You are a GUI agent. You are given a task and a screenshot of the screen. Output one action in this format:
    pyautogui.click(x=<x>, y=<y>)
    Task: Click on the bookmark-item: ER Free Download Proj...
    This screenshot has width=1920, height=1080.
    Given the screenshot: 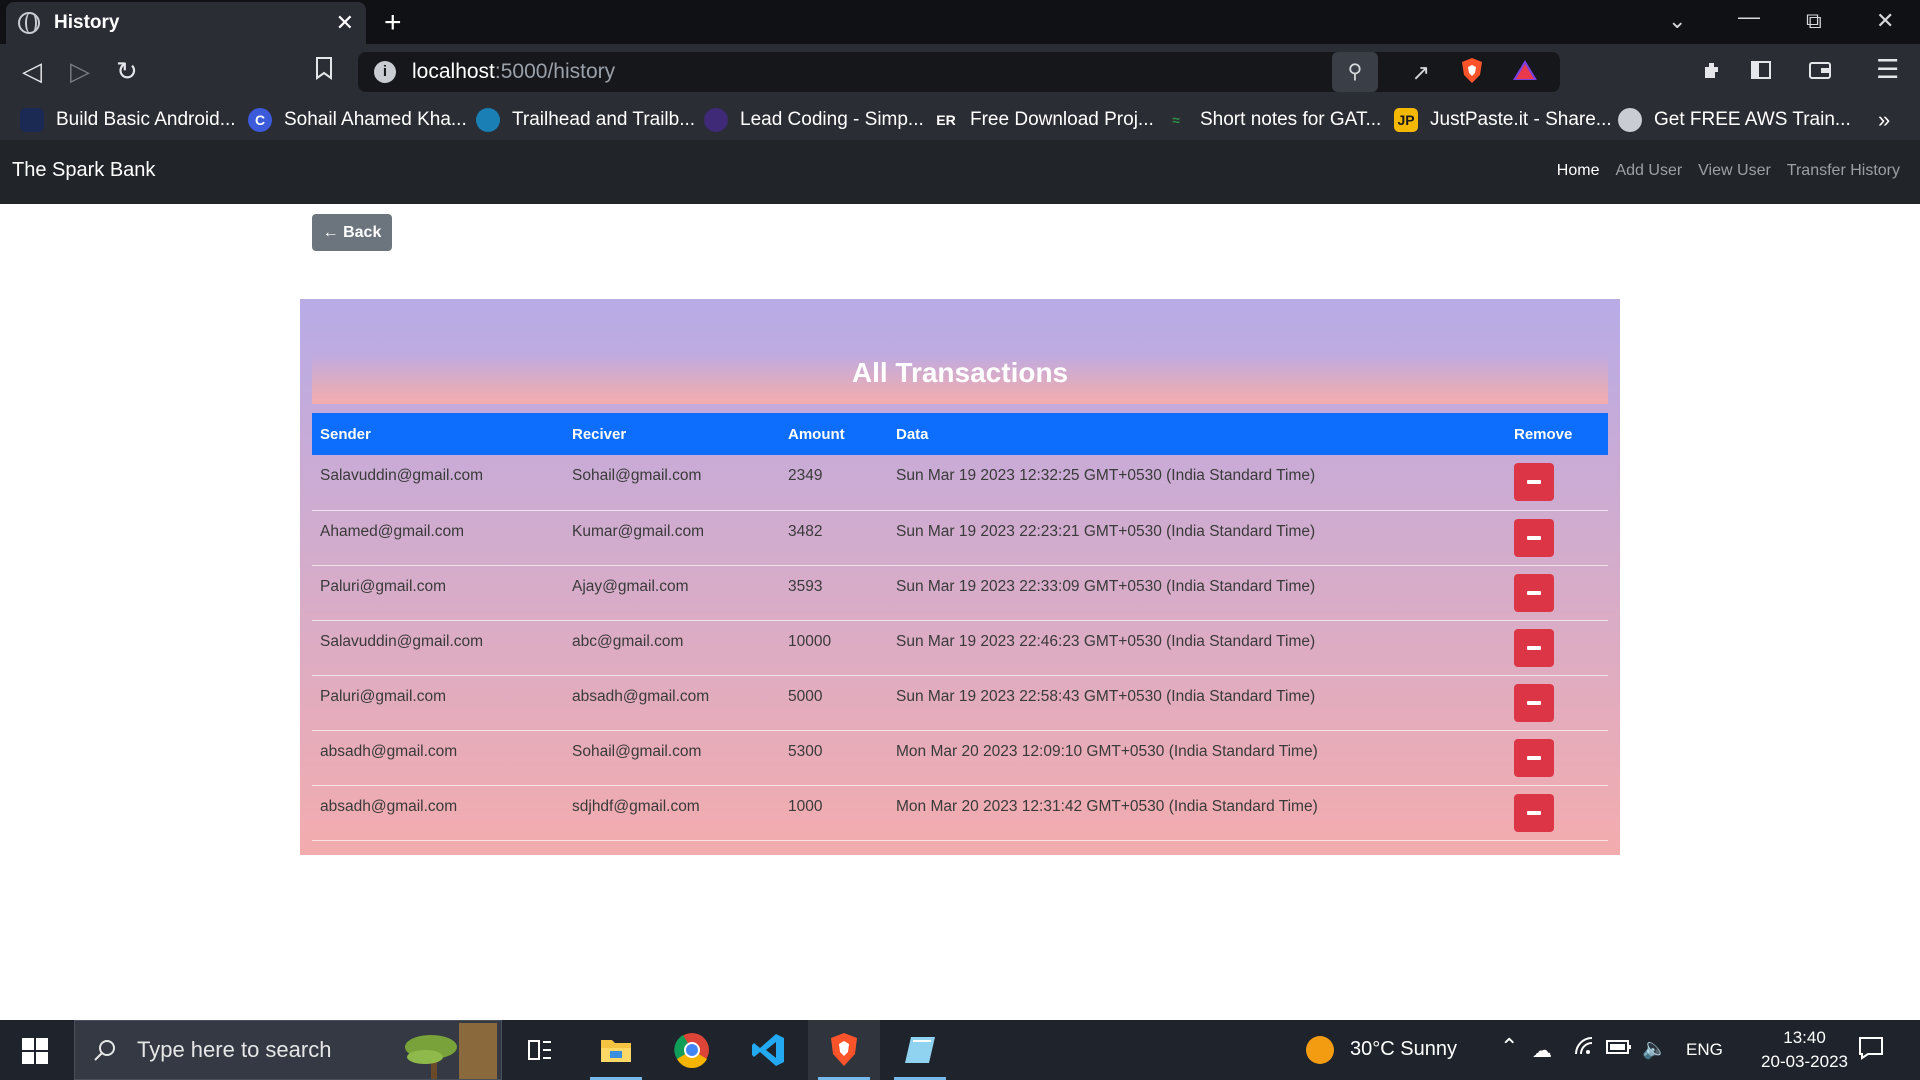 What is the action you would take?
    pyautogui.click(x=1044, y=120)
    